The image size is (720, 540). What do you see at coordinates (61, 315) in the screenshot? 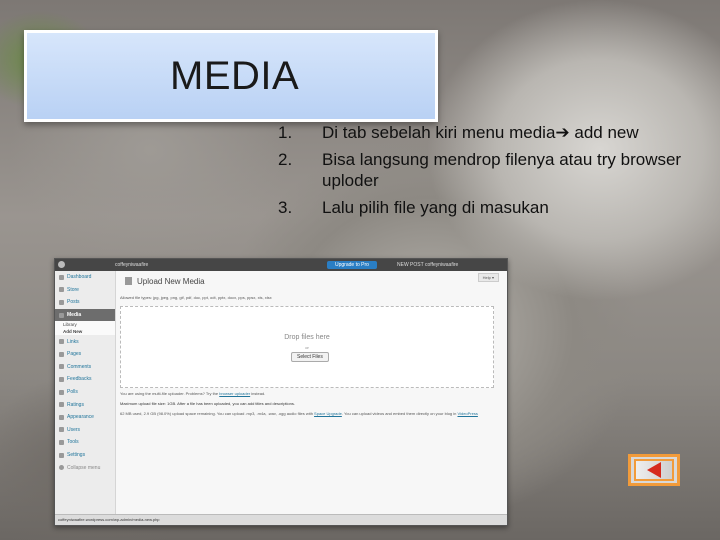
I see `media-icon` at bounding box center [61, 315].